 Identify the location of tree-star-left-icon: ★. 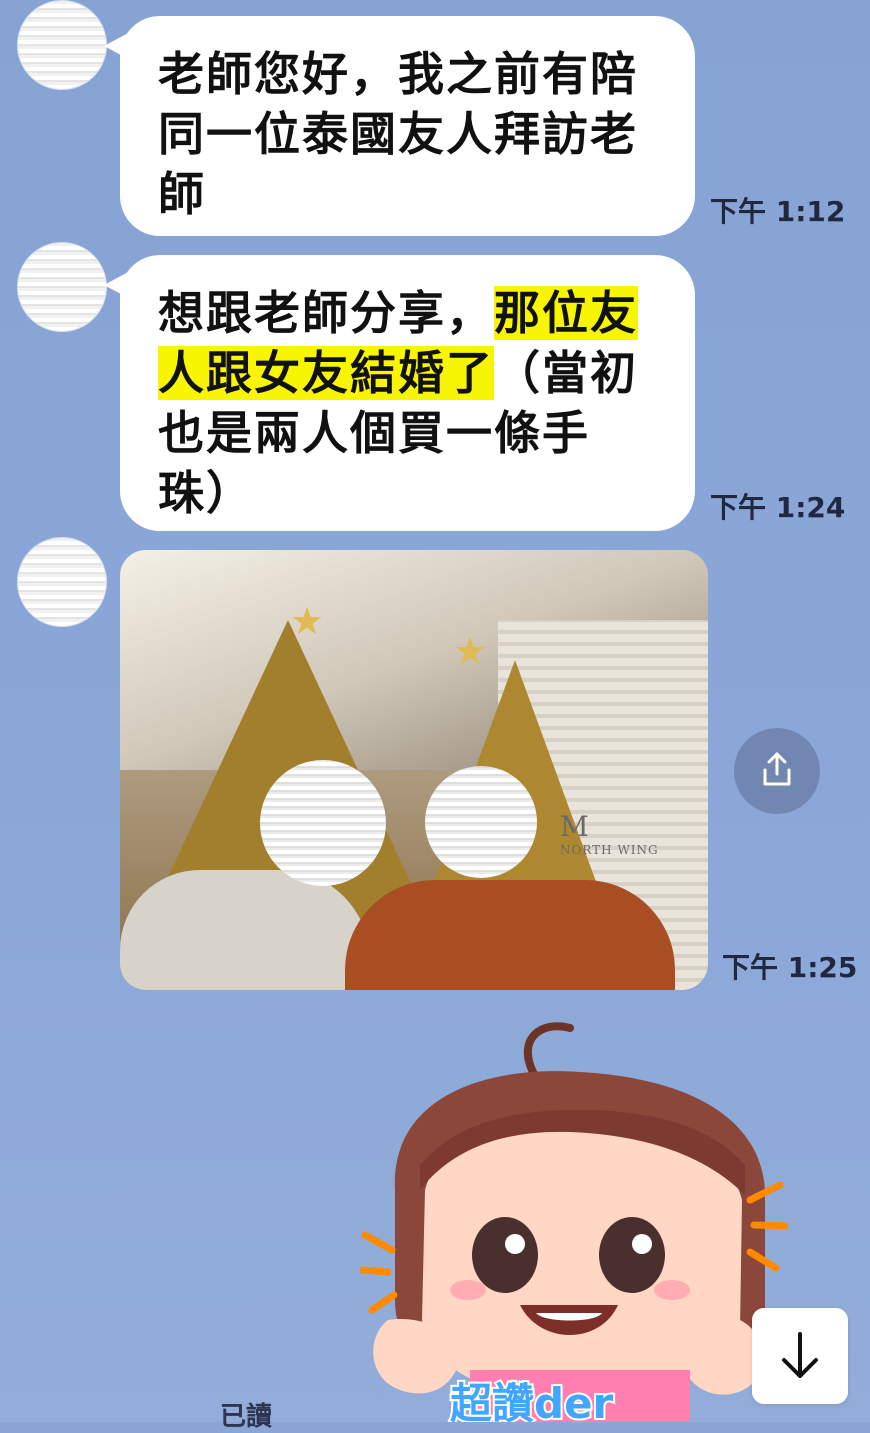
(307, 621).